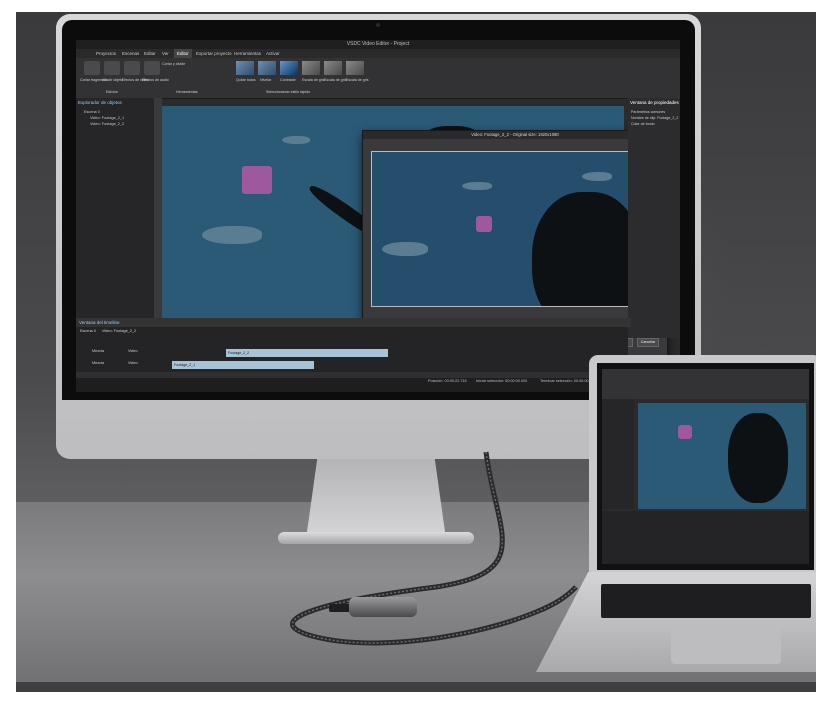  Describe the element at coordinates (758, 458) in the screenshot. I see `diver-silhouette` at that location.